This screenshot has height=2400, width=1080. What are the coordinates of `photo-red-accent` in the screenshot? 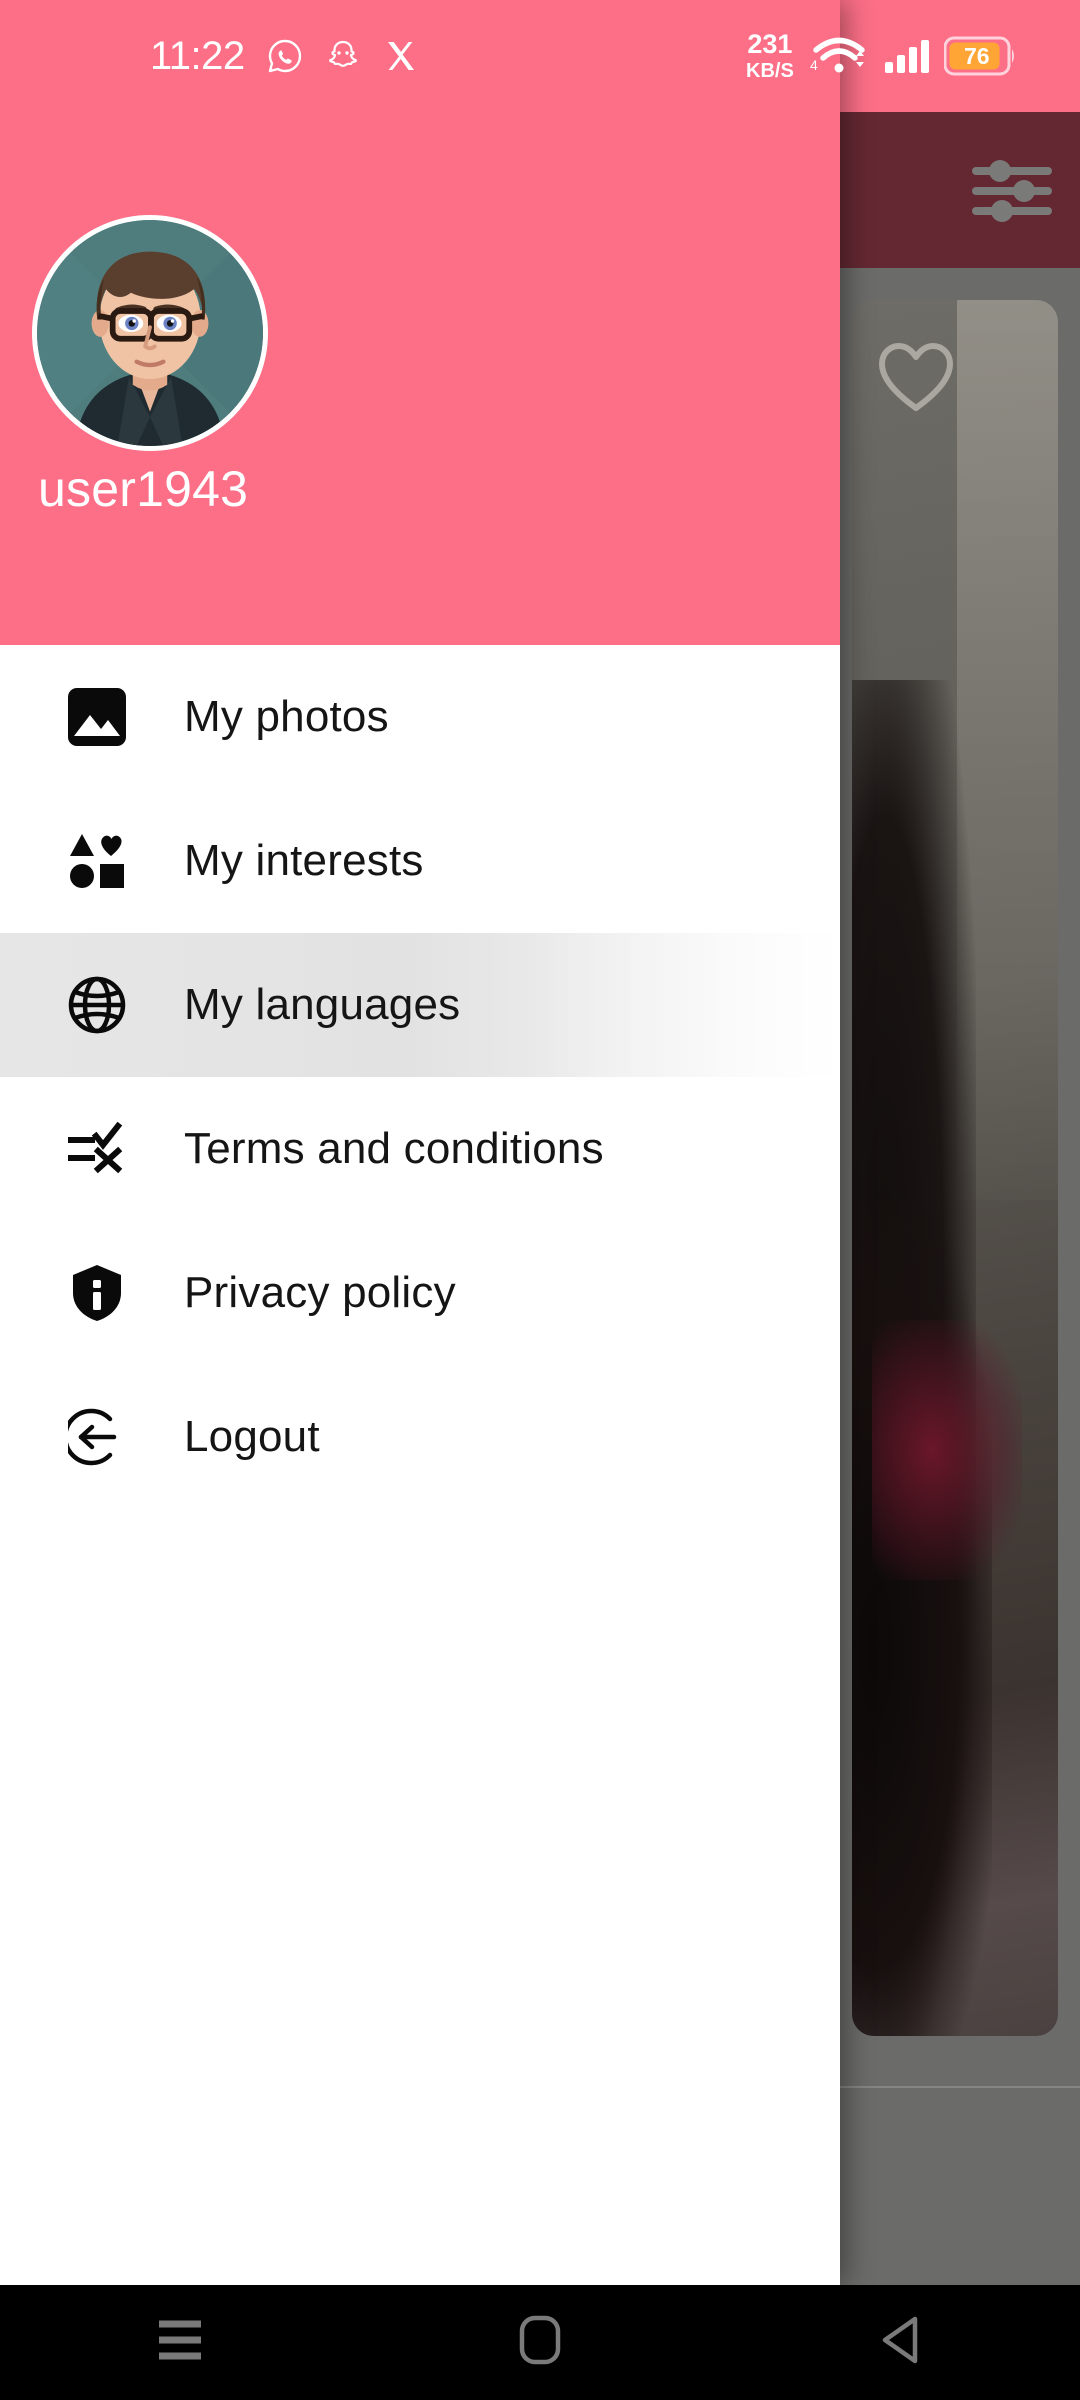 It's located at (947, 1450).